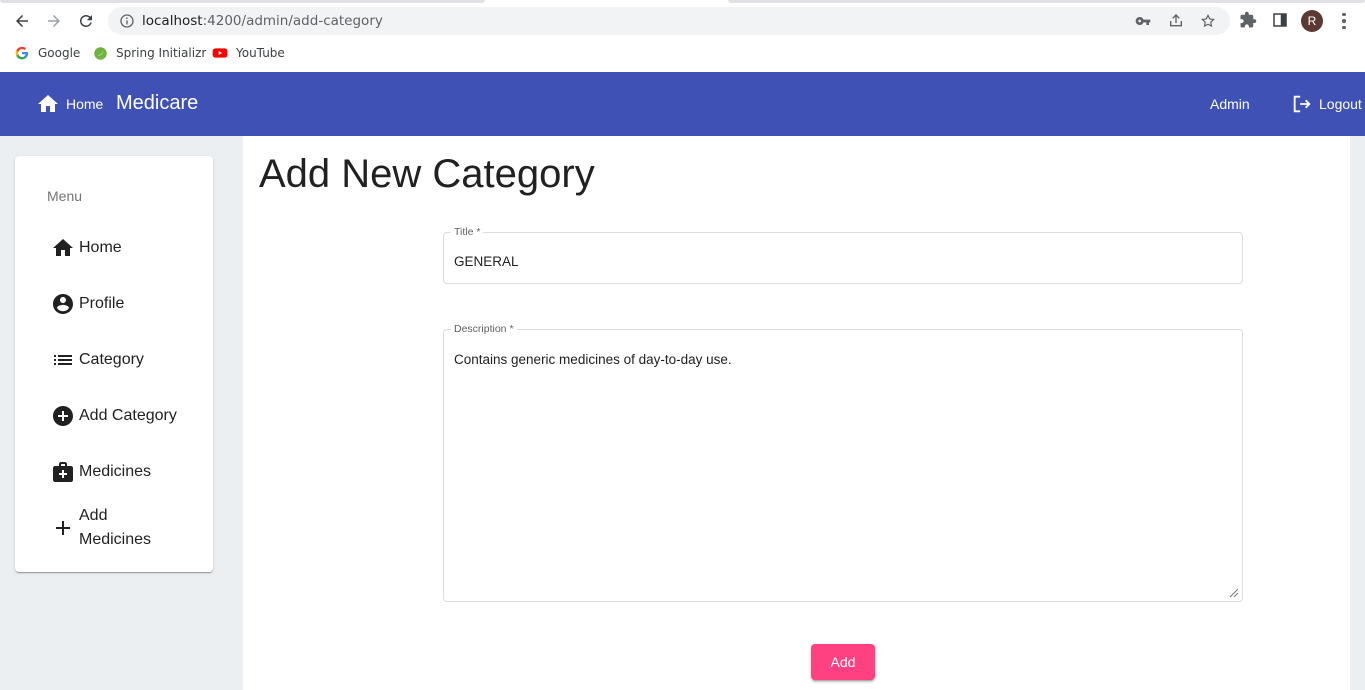 This screenshot has height=690, width=1365. What do you see at coordinates (1302, 104) in the screenshot?
I see `logout-icon` at bounding box center [1302, 104].